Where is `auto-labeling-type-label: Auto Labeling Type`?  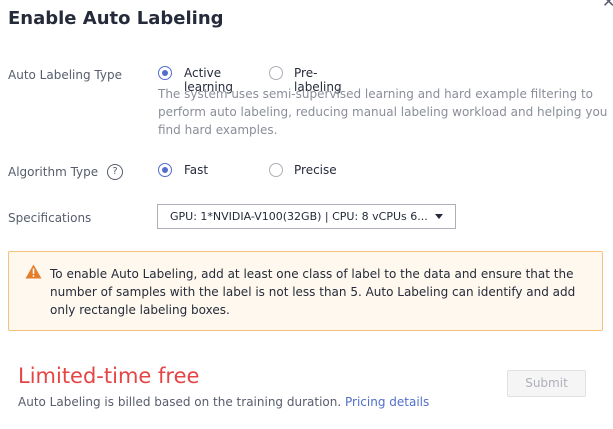
auto-labeling-type-label: Auto Labeling Type is located at coordinates (65, 75).